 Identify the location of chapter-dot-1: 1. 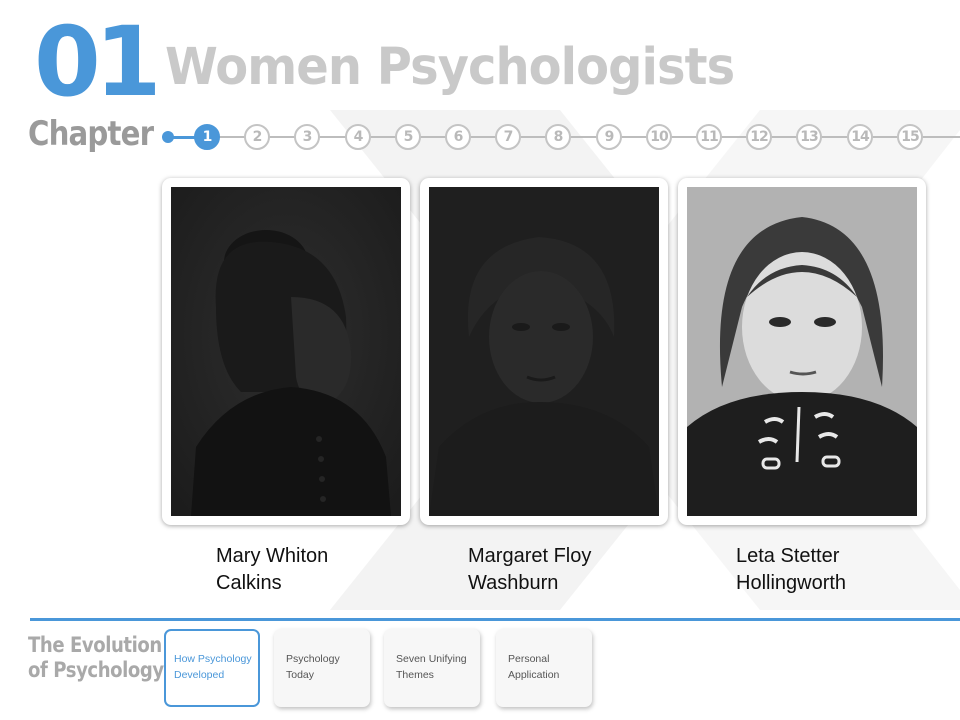
(207, 137).